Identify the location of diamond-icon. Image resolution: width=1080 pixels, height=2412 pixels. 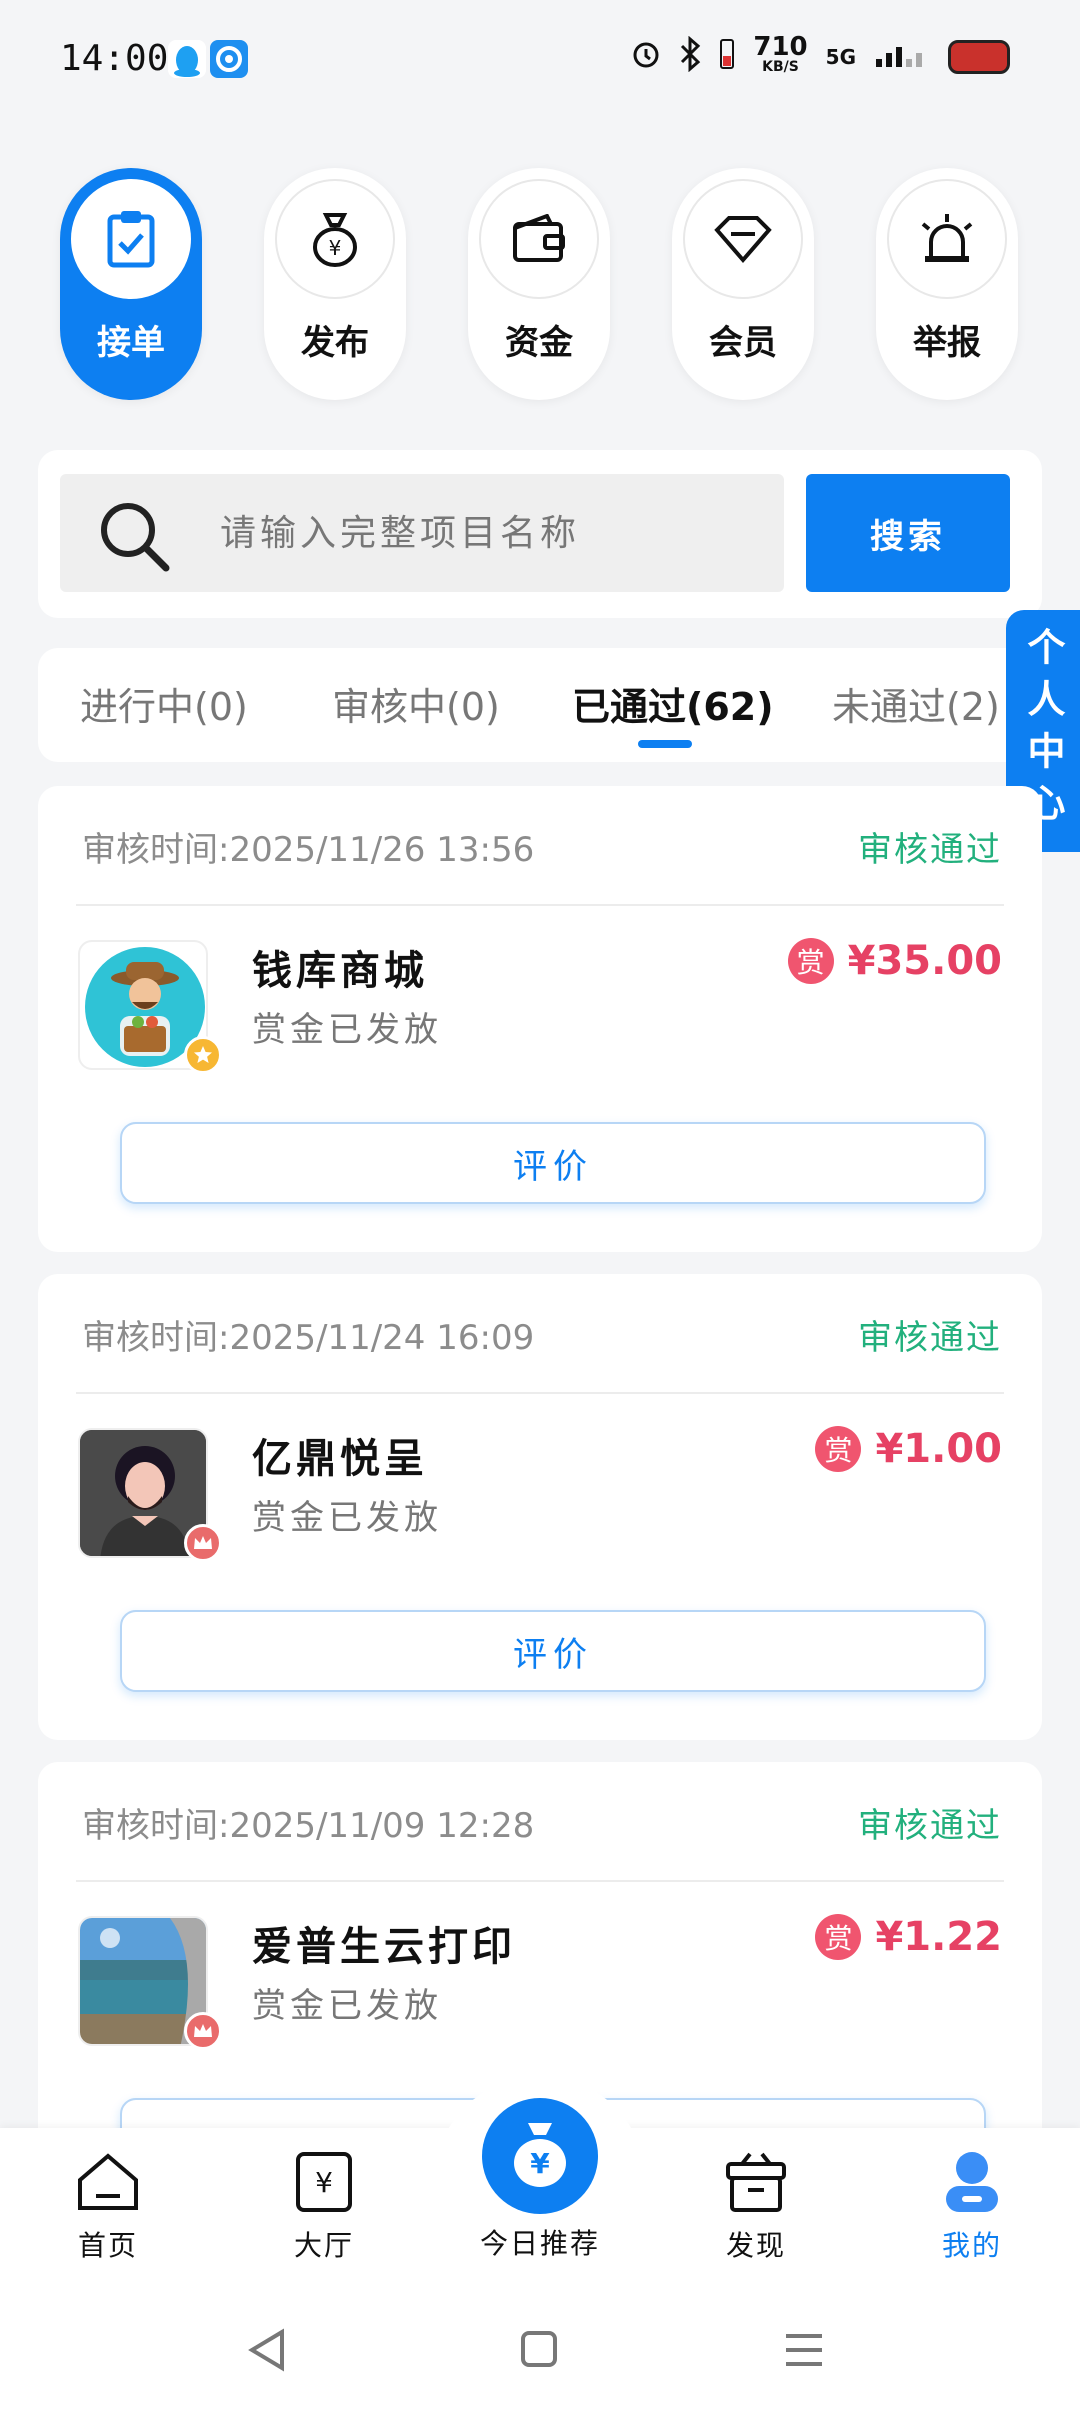
(743, 239).